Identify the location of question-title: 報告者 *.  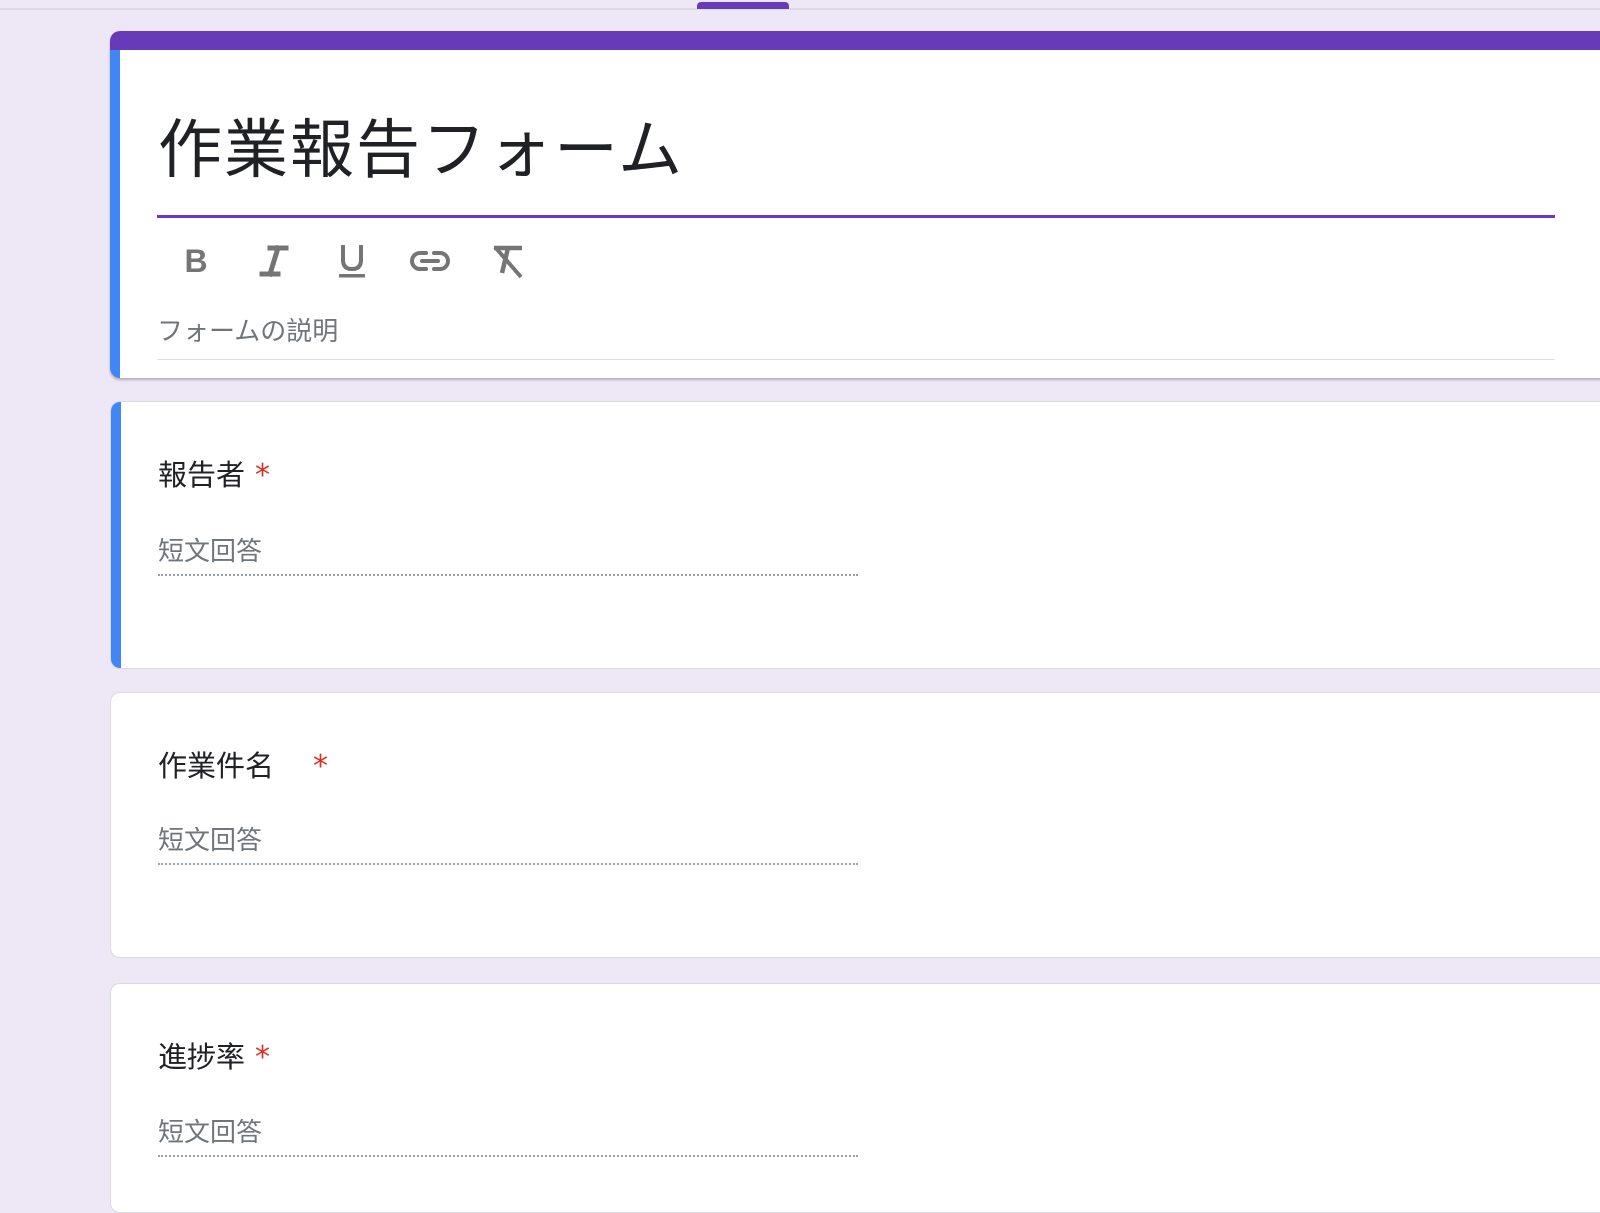
(214, 473).